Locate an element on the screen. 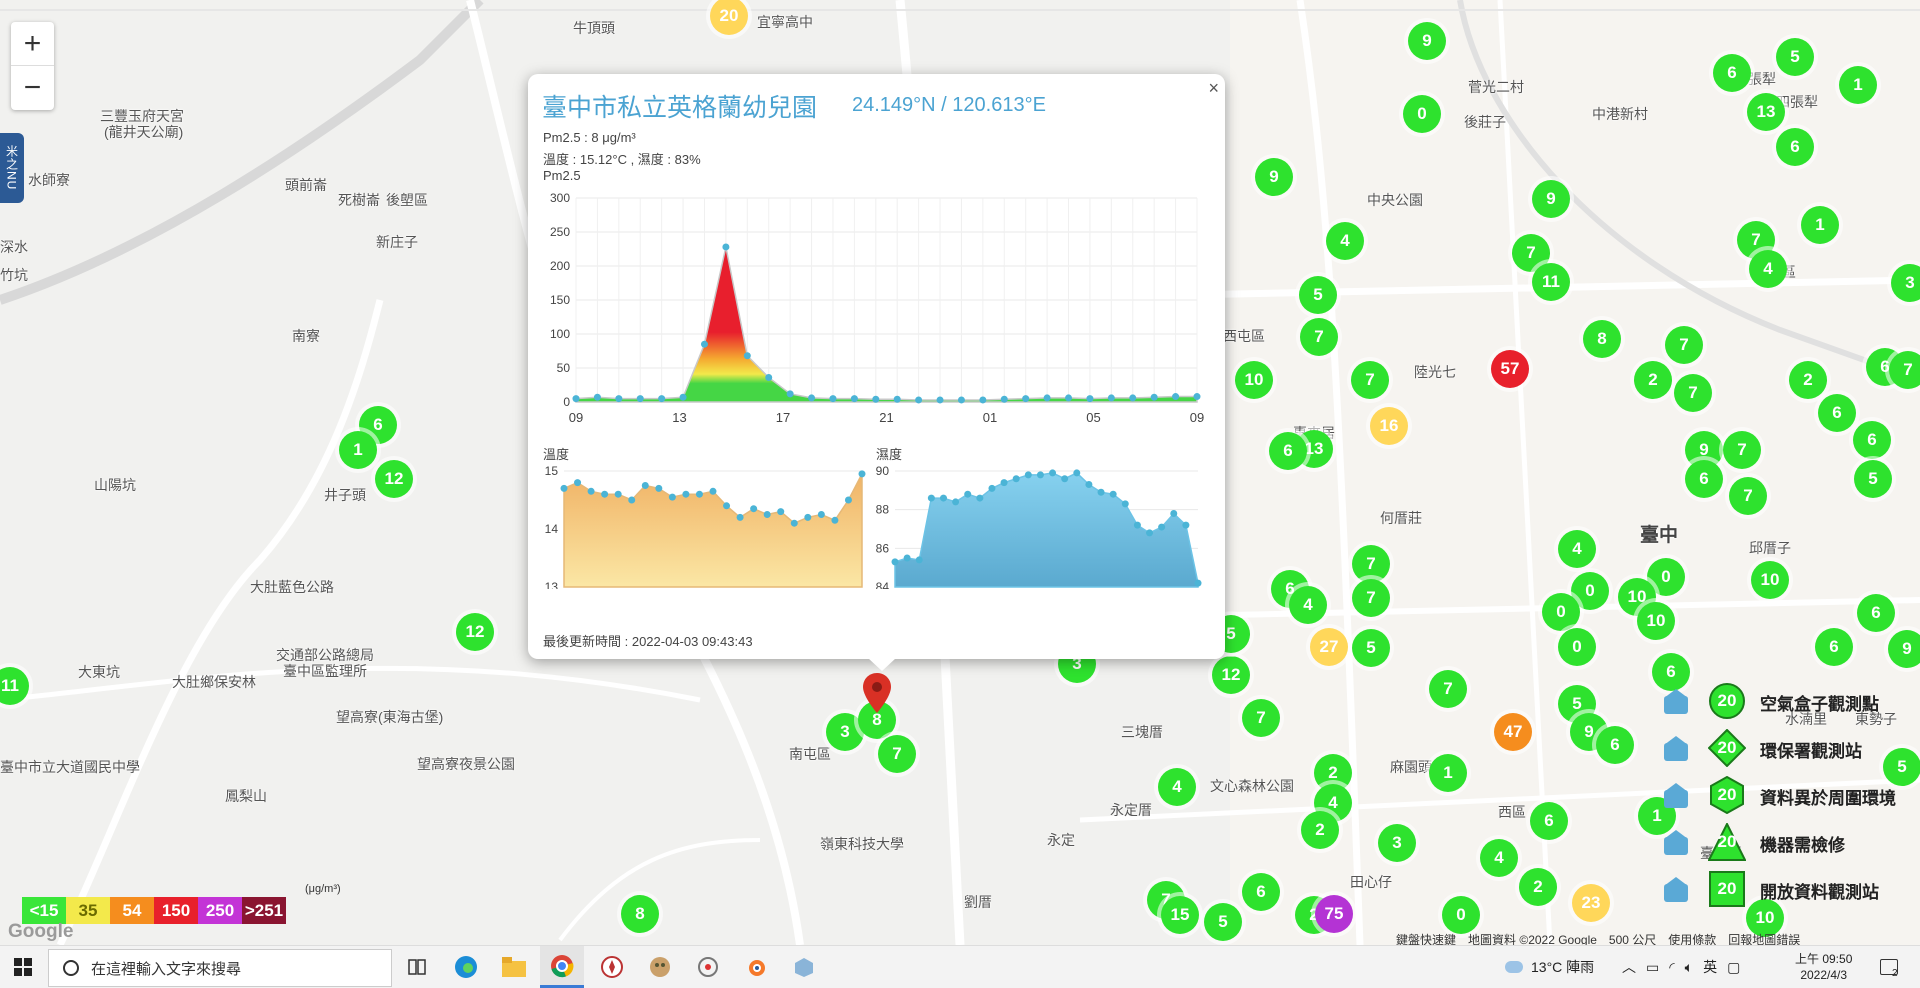 The image size is (1920, 988). ime-indicator: 英 is located at coordinates (1710, 967).